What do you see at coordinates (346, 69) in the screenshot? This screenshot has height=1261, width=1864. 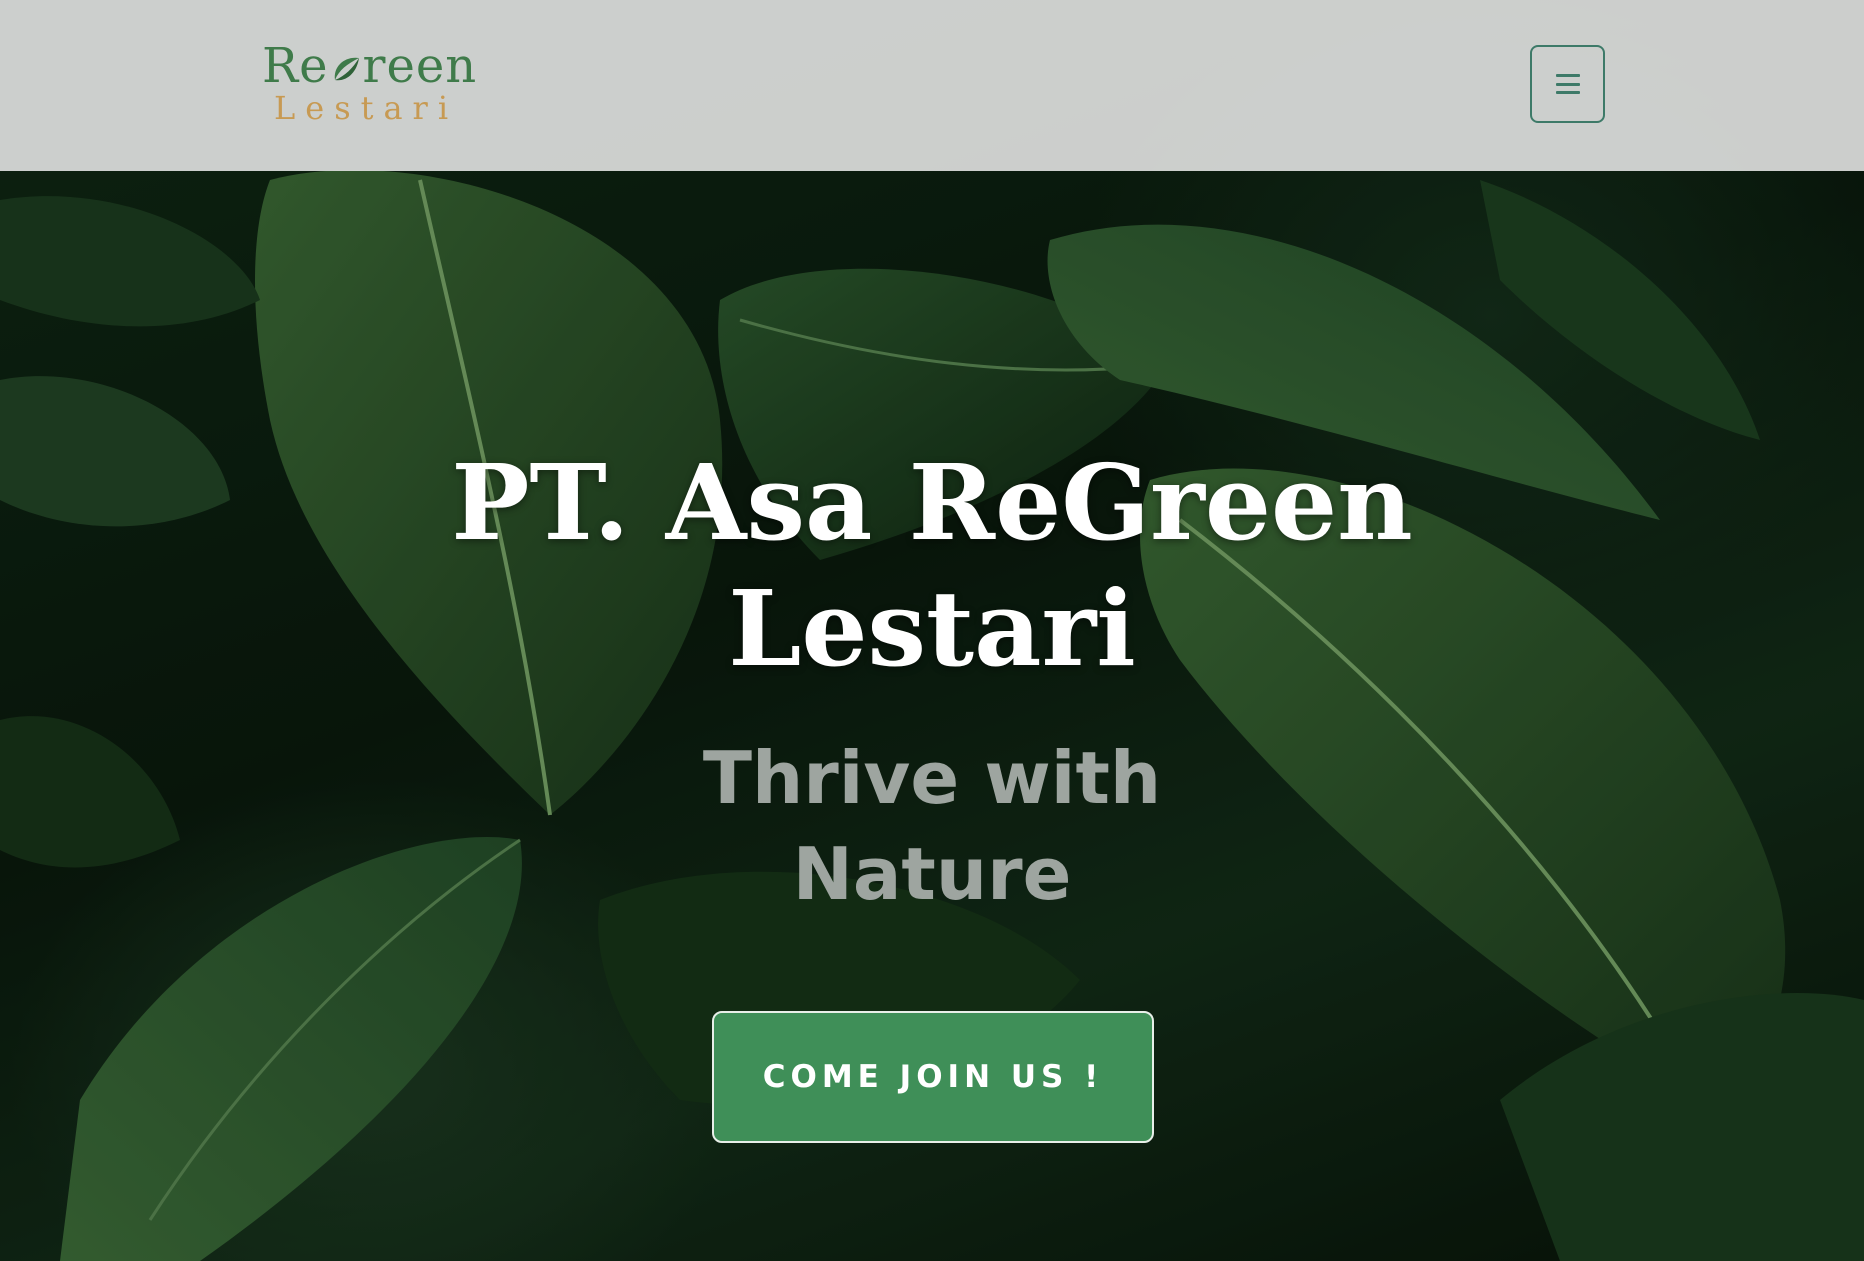 I see `leaf-icon` at bounding box center [346, 69].